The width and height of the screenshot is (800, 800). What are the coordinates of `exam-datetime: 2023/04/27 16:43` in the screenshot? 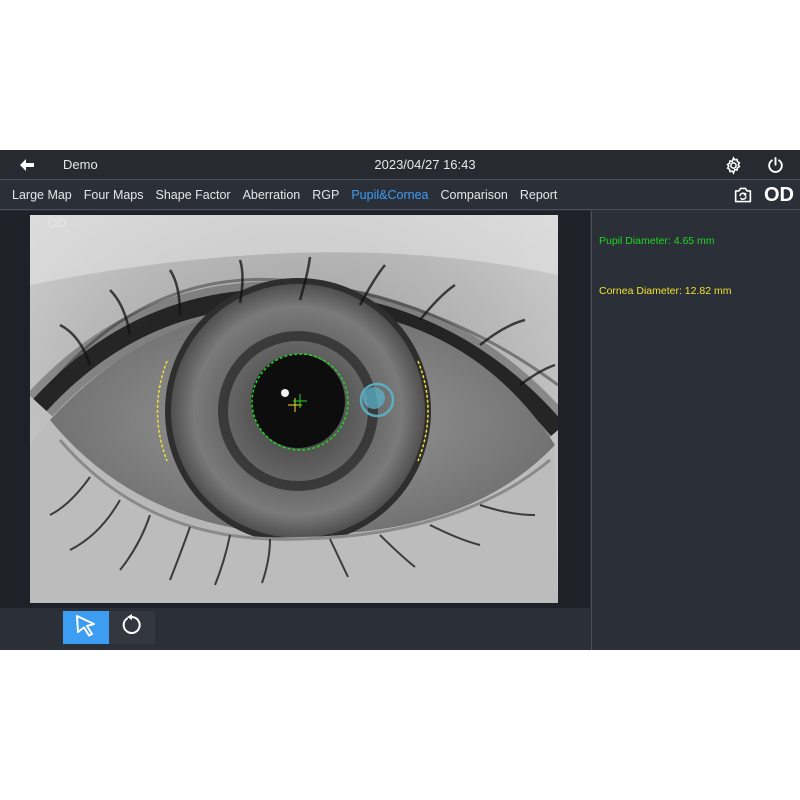 It's located at (425, 164).